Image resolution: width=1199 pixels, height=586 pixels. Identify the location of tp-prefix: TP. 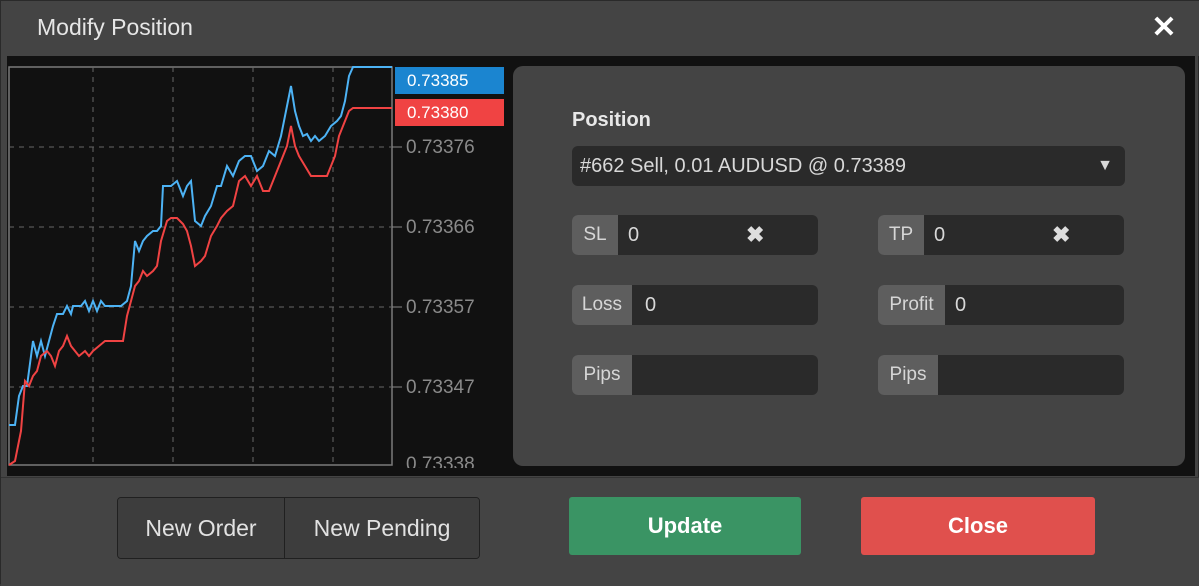
(901, 235).